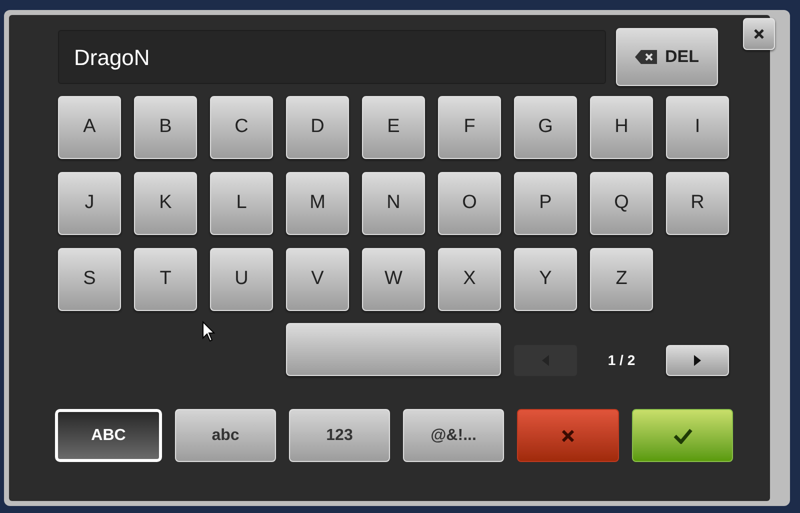 This screenshot has width=800, height=513. What do you see at coordinates (89, 279) in the screenshot?
I see `letter-key: S` at bounding box center [89, 279].